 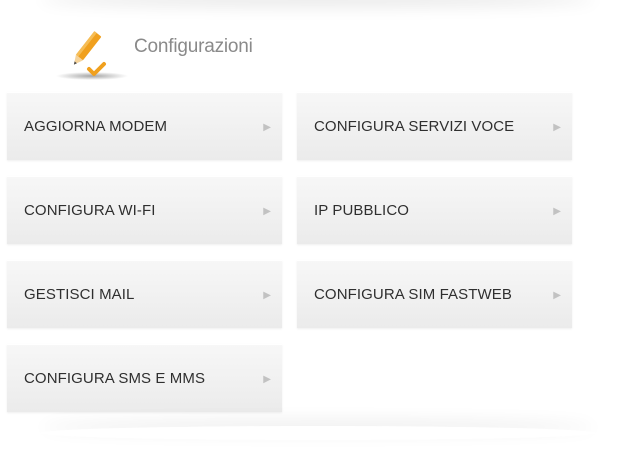 I want to click on configura-servizi-voce-button: CONFIGURA SERVIZI VOCE ▶, so click(x=434, y=126).